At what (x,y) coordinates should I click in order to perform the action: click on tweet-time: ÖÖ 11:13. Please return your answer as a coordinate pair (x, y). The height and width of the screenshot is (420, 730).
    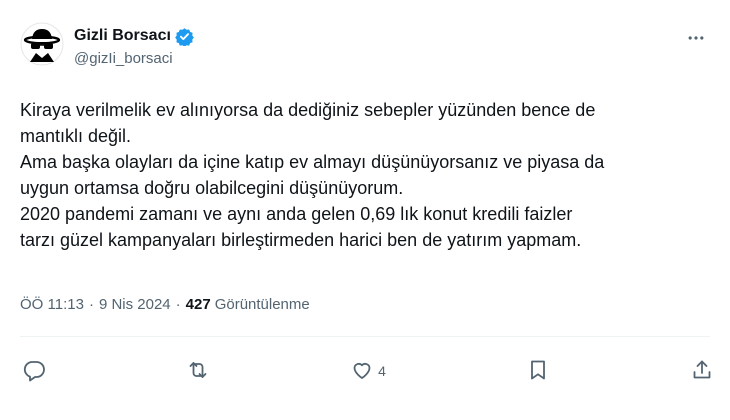
    Looking at the image, I should click on (52, 304).